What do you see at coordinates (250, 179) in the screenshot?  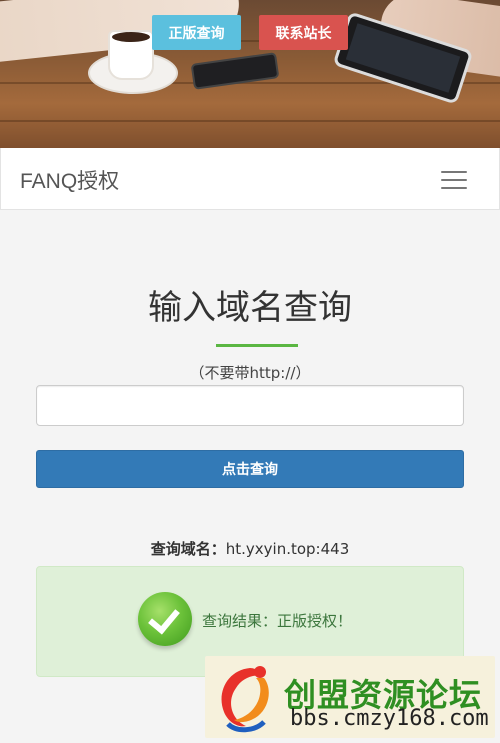 I see `navbar: FANQ授权` at bounding box center [250, 179].